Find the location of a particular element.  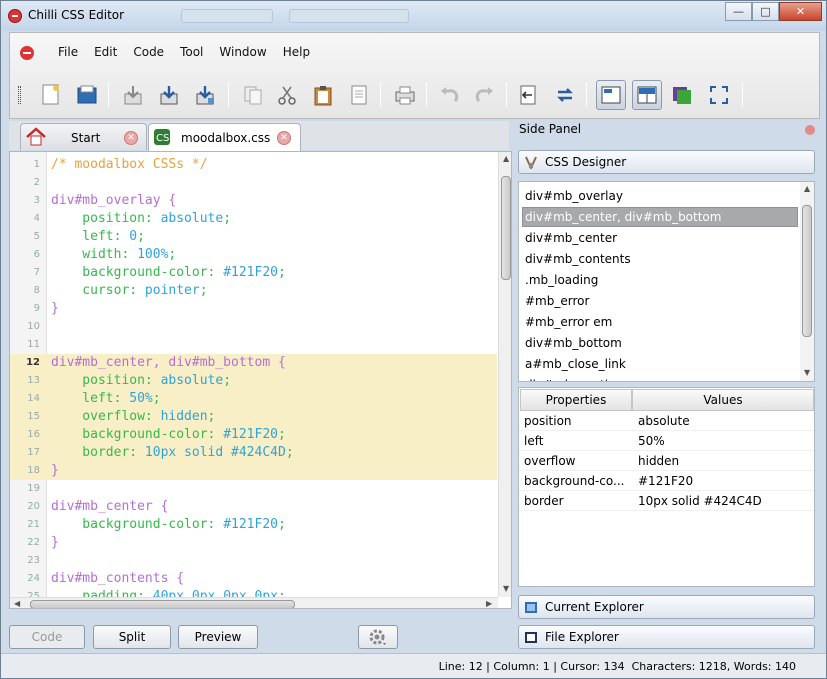

values-header: Values is located at coordinates (723, 400).